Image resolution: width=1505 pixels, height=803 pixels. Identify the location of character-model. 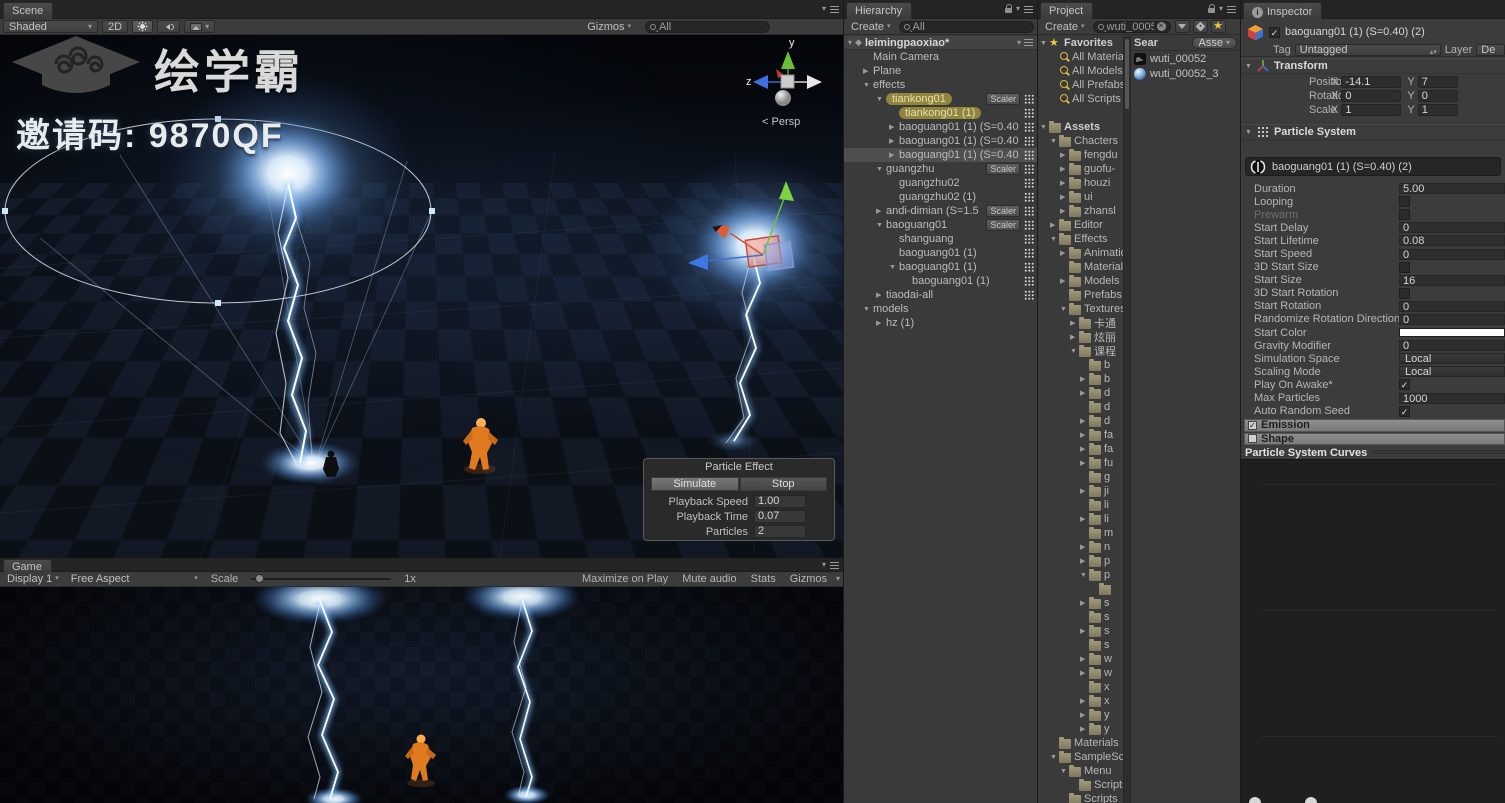
(480, 446).